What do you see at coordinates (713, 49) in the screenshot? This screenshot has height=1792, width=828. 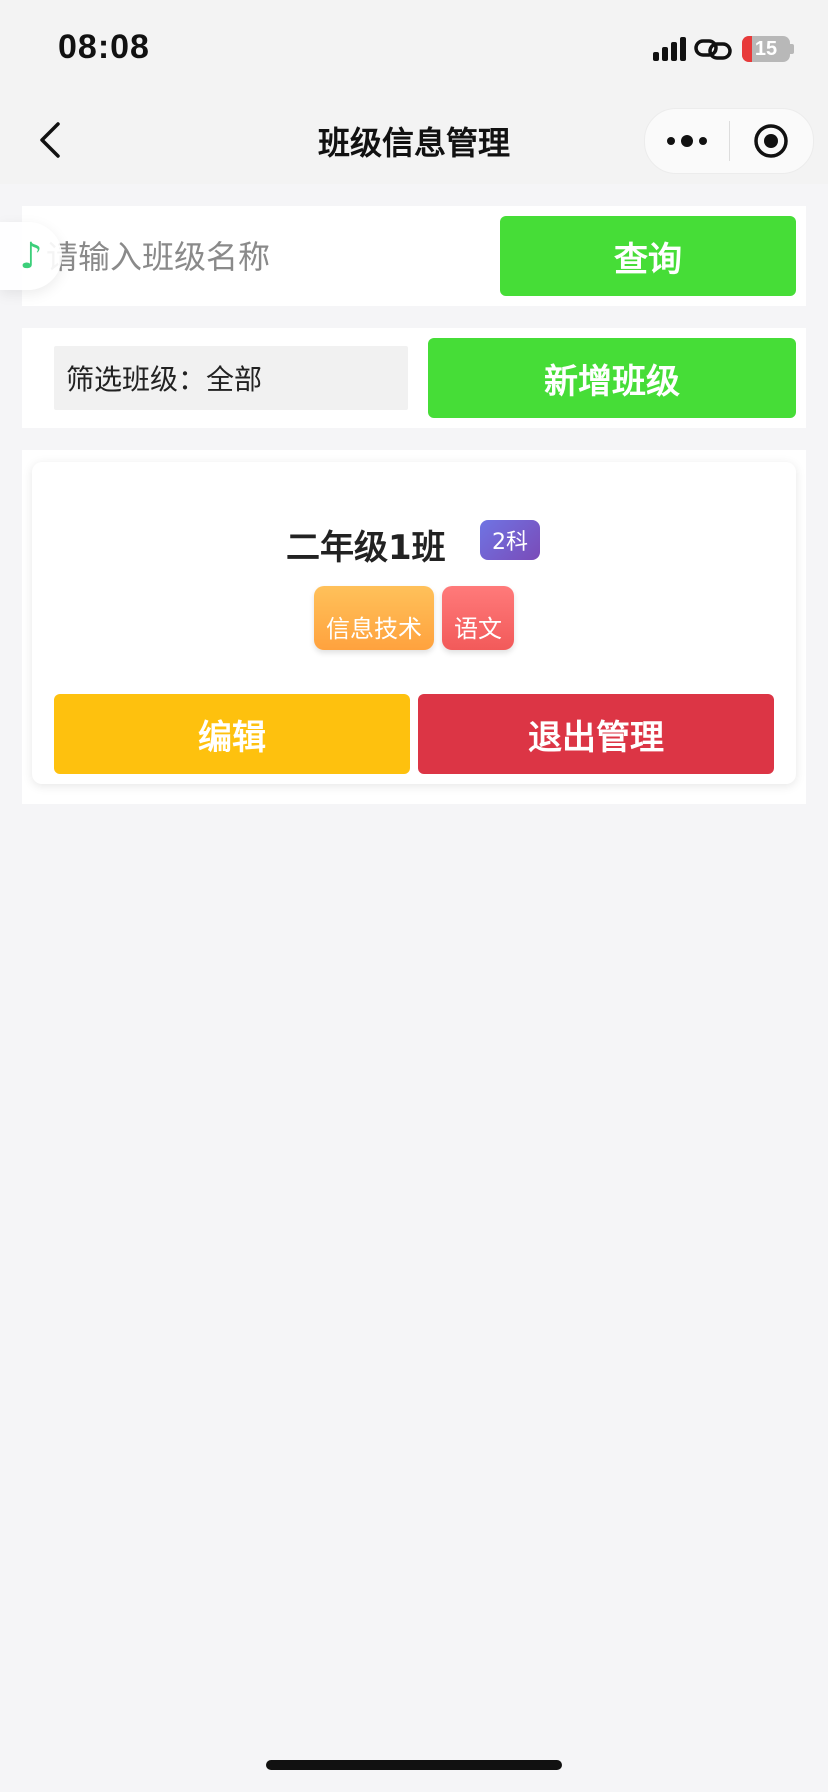 I see `link-icon` at bounding box center [713, 49].